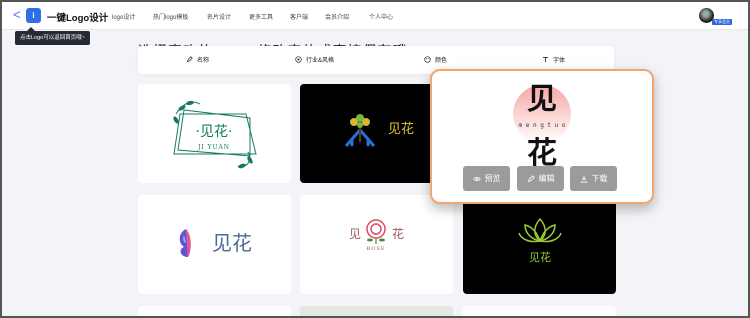 This screenshot has width=750, height=318. What do you see at coordinates (545, 59) in the screenshot?
I see `text-icon` at bounding box center [545, 59].